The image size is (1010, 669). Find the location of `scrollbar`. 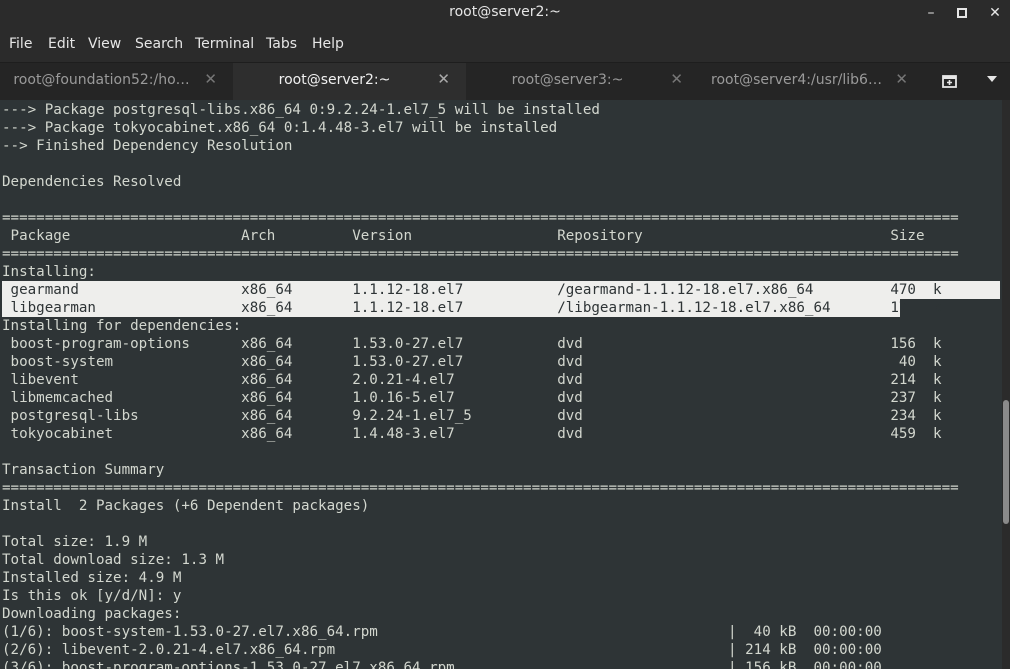

scrollbar is located at coordinates (1006, 384).